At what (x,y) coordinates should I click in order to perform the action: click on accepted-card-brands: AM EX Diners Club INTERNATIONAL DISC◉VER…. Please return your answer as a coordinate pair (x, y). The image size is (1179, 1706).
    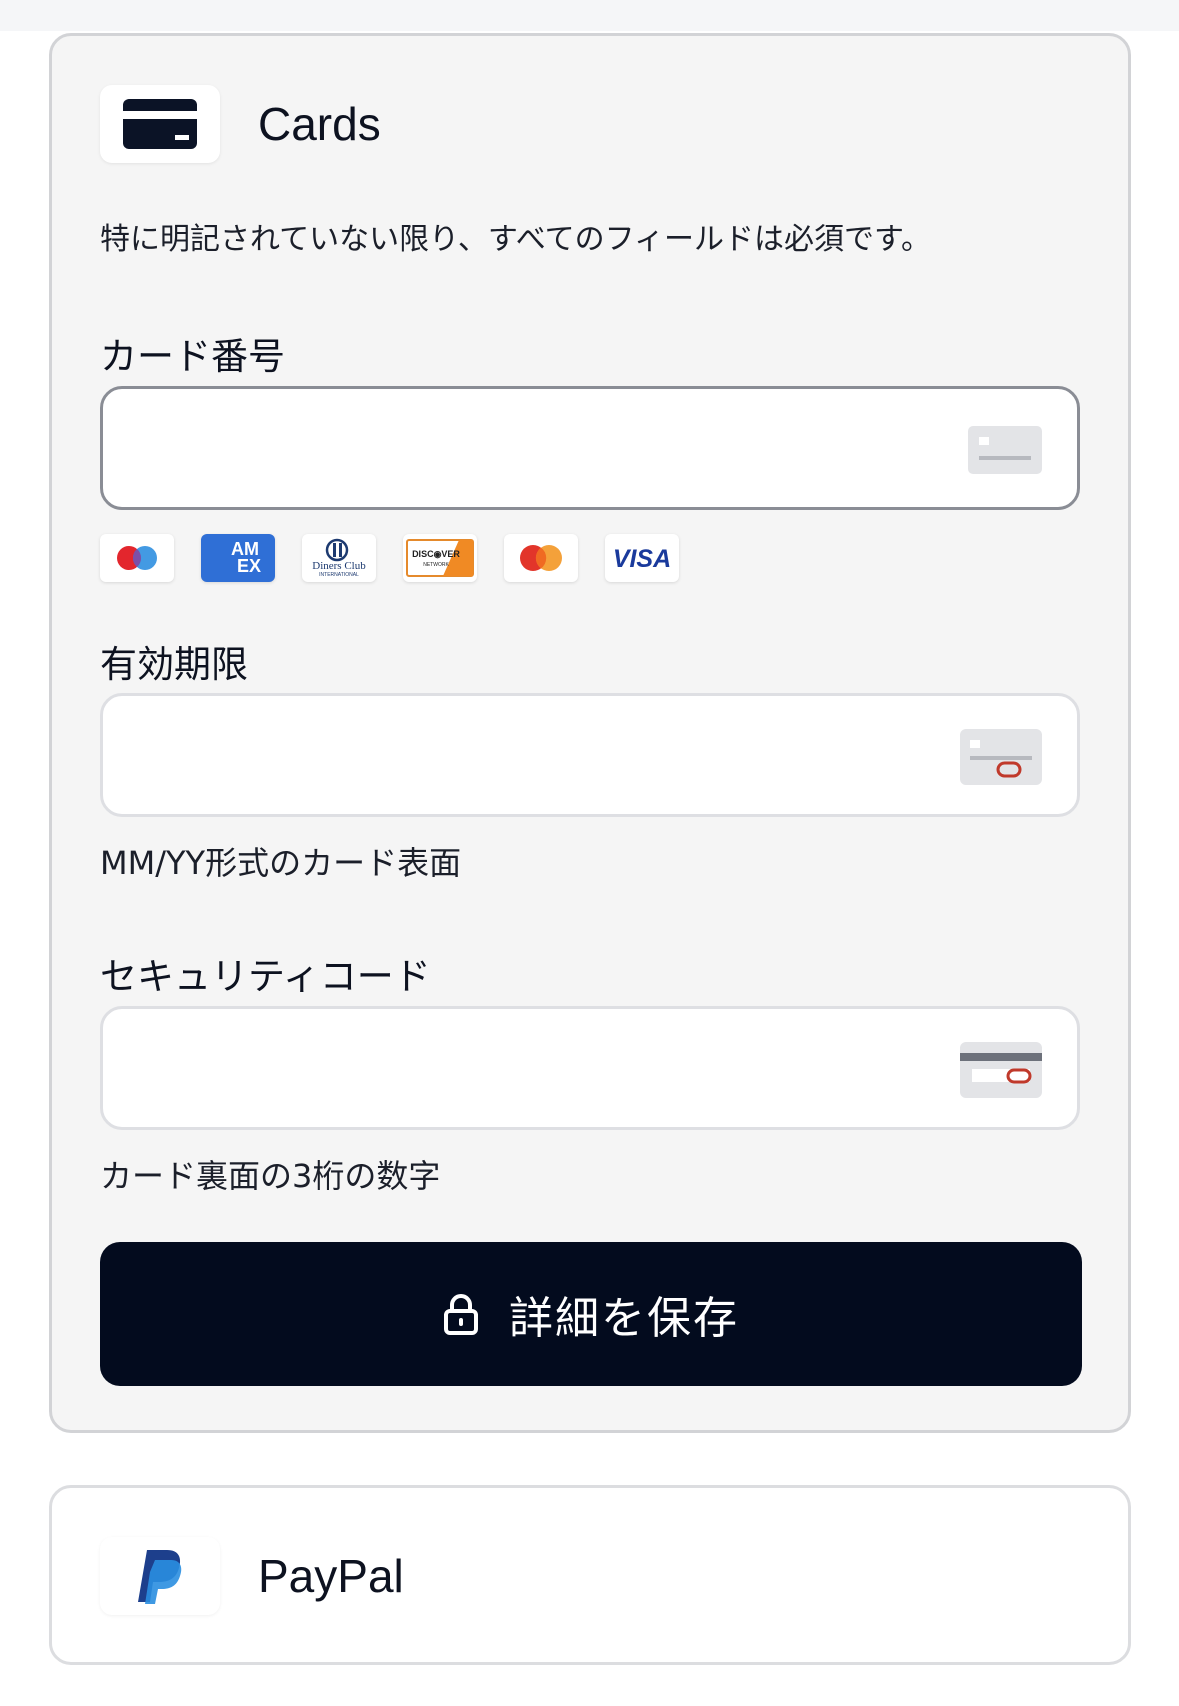
    Looking at the image, I should click on (389, 558).